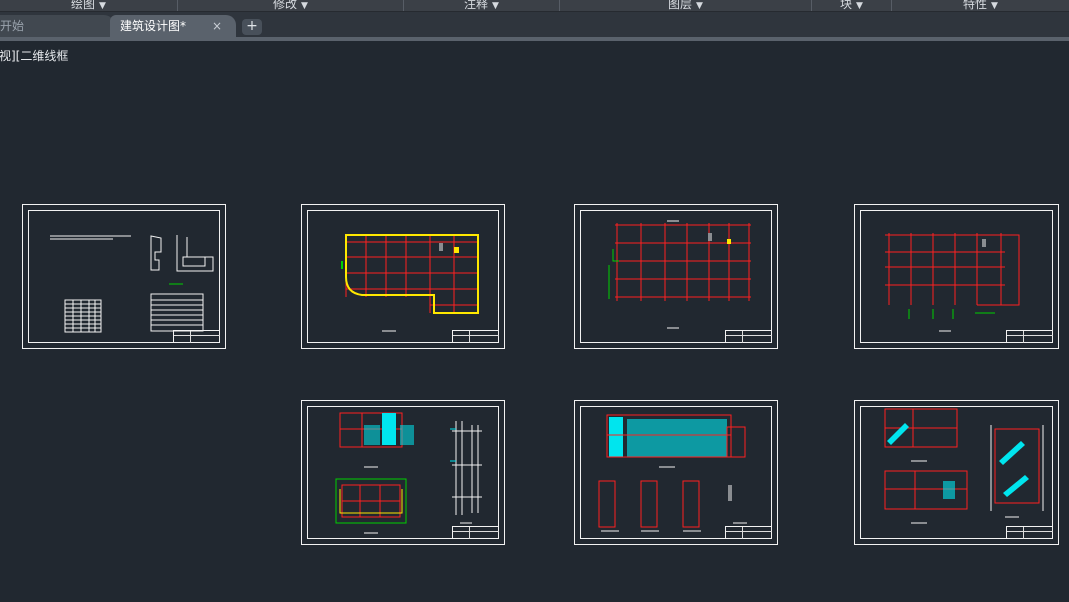  I want to click on ribbon-panel-properties: 特性 ▼, so click(980, 5).